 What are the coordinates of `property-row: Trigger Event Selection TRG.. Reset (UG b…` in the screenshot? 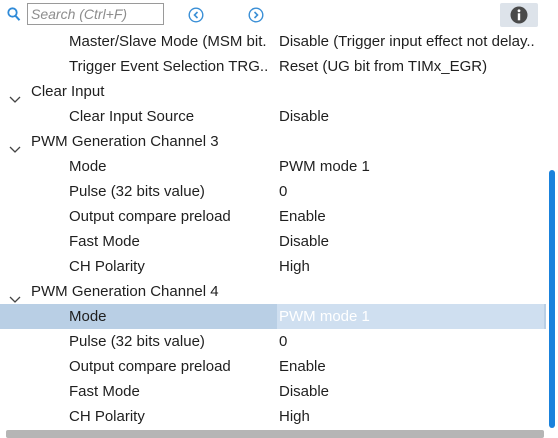 It's located at (273, 66).